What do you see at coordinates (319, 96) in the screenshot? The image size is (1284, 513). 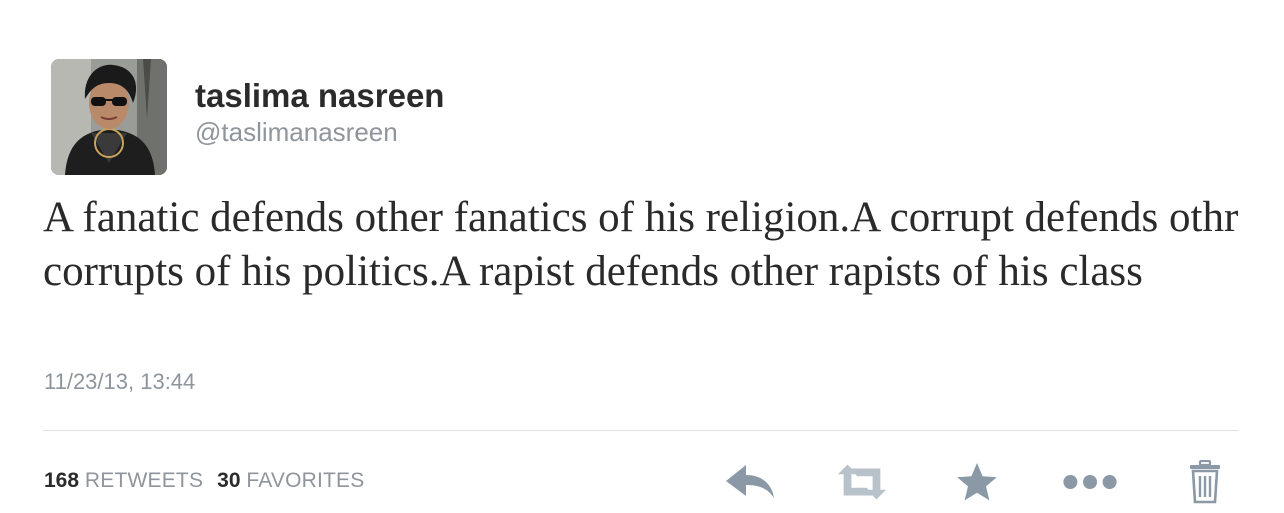 I see `author-display-name: taslima nasreen` at bounding box center [319, 96].